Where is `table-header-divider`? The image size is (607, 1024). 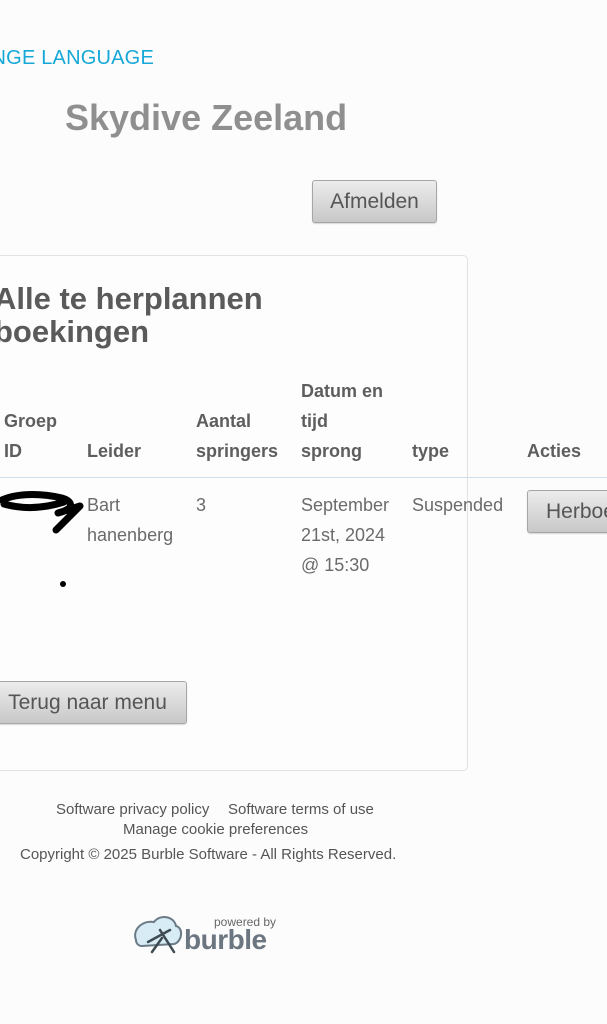 table-header-divider is located at coordinates (303, 477).